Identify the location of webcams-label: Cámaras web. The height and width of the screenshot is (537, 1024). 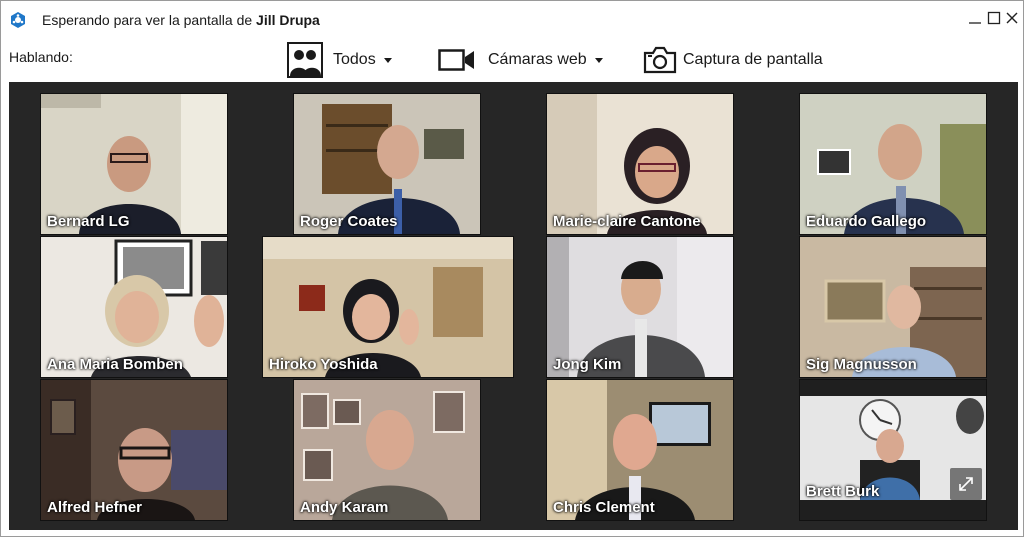
(537, 59).